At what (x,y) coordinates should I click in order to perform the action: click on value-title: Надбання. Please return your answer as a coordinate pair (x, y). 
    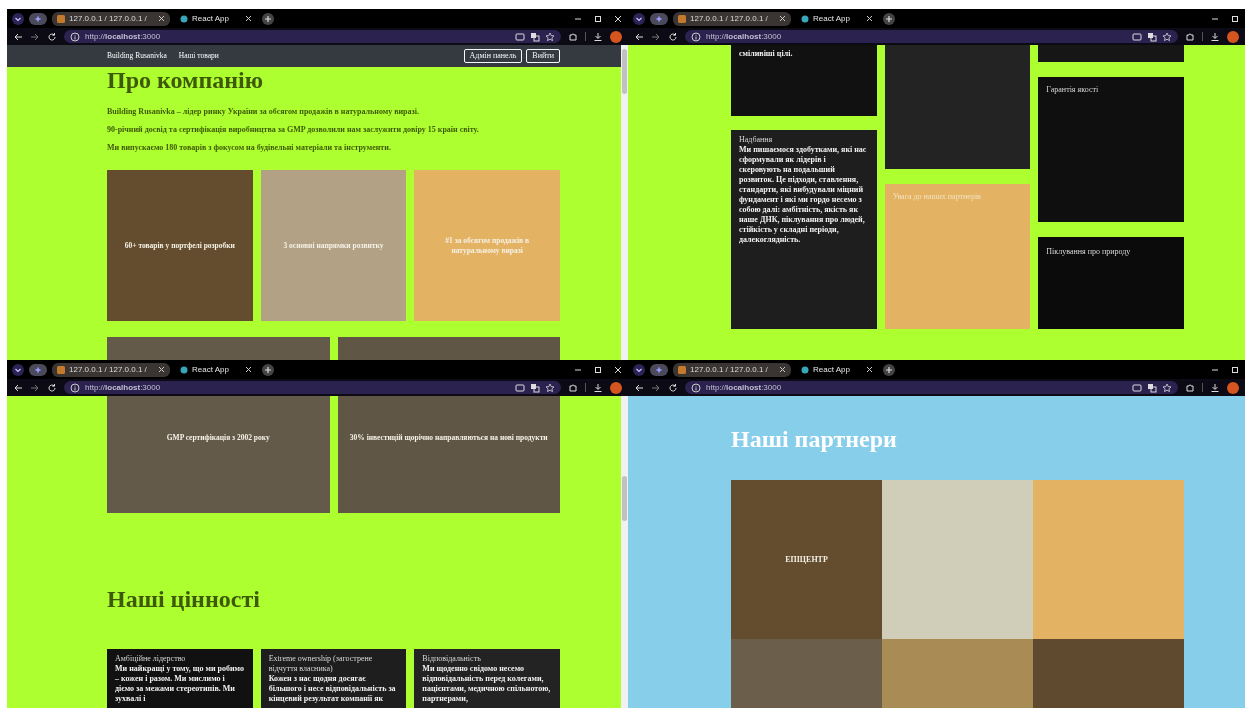
    Looking at the image, I should click on (756, 140).